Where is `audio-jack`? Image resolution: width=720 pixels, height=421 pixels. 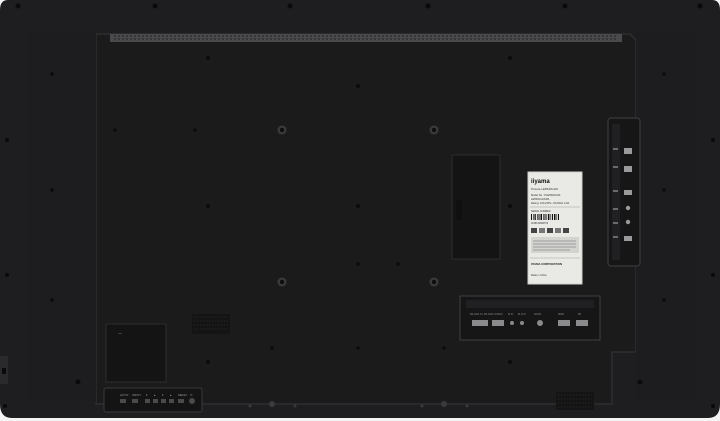 audio-jack is located at coordinates (540, 323).